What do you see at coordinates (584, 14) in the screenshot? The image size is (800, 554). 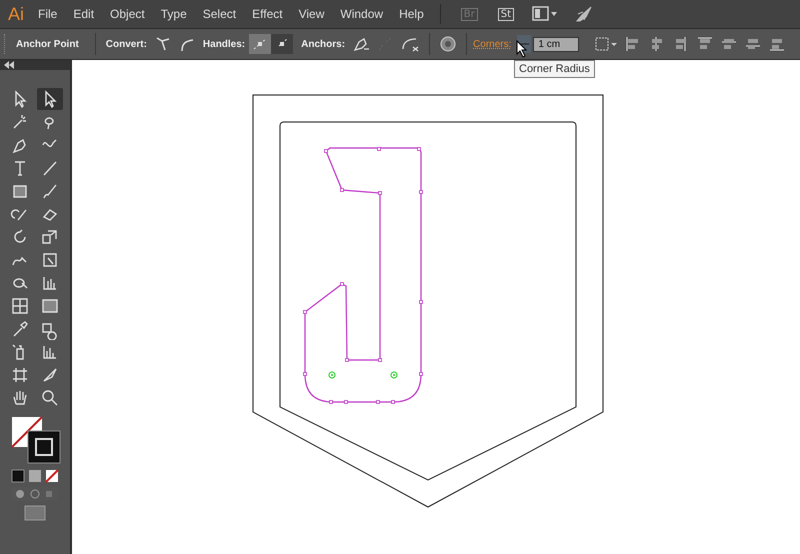 I see `rocket-icon` at bounding box center [584, 14].